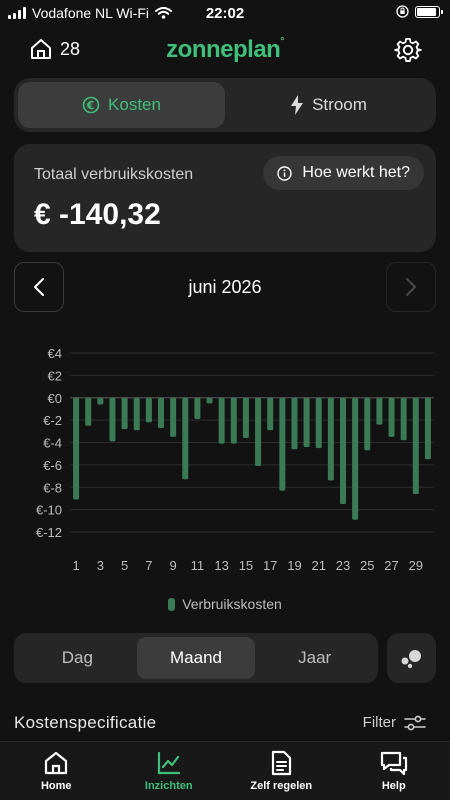 The height and width of the screenshot is (800, 450). I want to click on tab-help: Help, so click(394, 771).